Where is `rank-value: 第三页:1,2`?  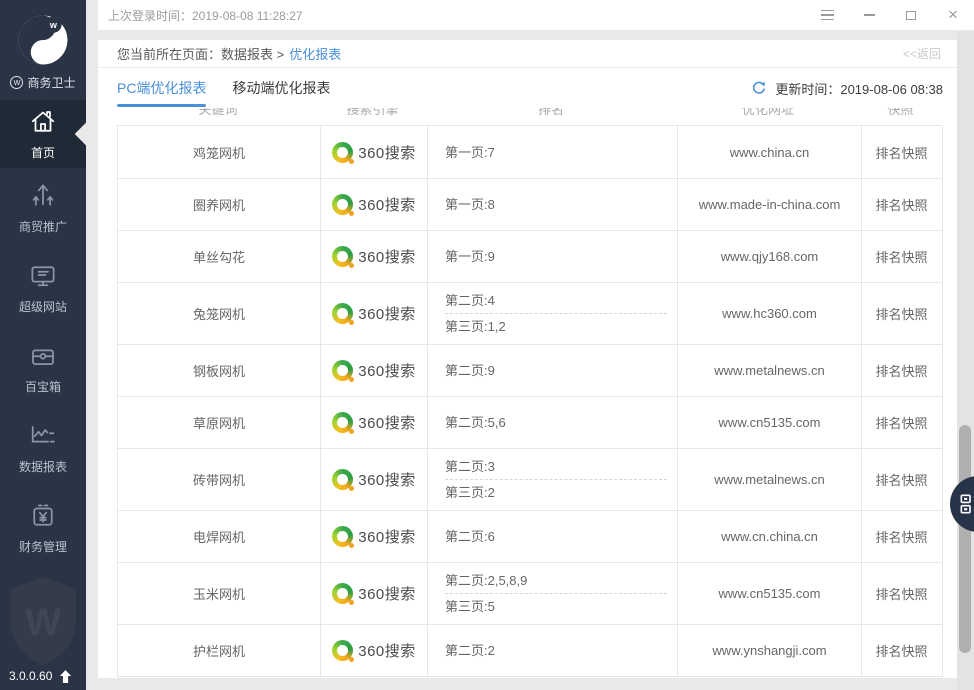 rank-value: 第三页:1,2 is located at coordinates (475, 326).